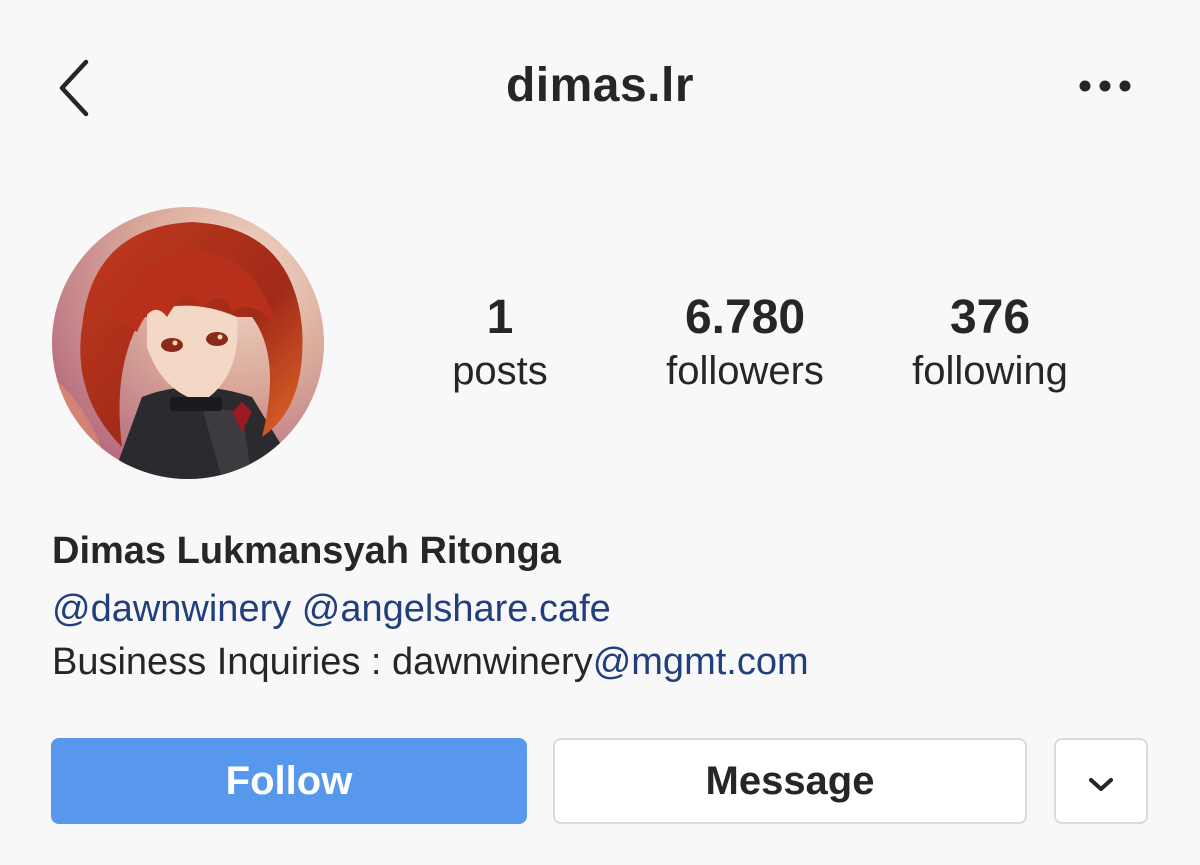 The image size is (1200, 865). Describe the element at coordinates (701, 662) in the screenshot. I see `mention-link-mgmt: @mgmt.com` at that location.